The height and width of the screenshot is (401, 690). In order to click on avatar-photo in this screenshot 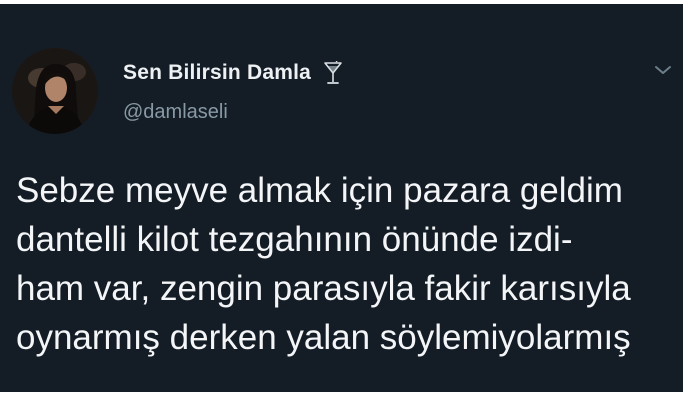, I will do `click(55, 91)`.